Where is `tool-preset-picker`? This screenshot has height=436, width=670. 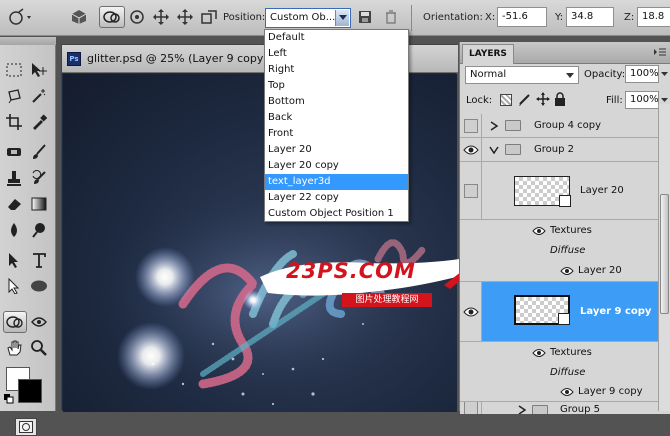 tool-preset-picker is located at coordinates (21, 17).